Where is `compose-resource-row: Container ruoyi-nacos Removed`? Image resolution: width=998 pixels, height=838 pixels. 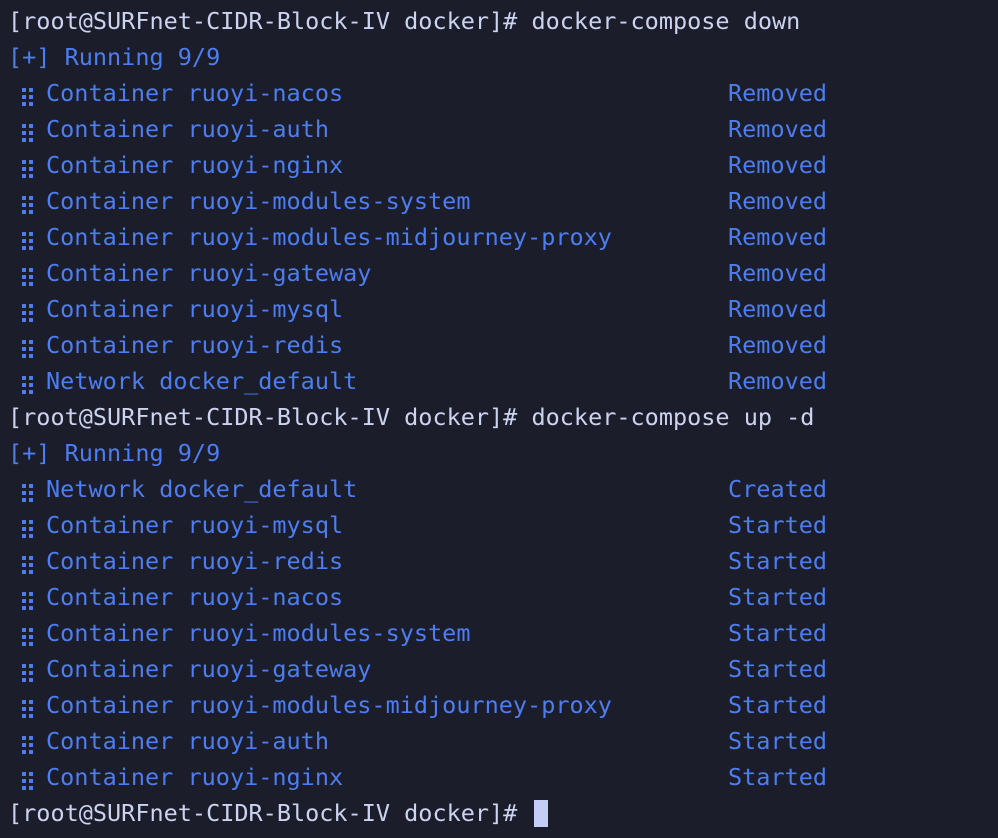 compose-resource-row: Container ruoyi-nacos Removed is located at coordinates (503, 93).